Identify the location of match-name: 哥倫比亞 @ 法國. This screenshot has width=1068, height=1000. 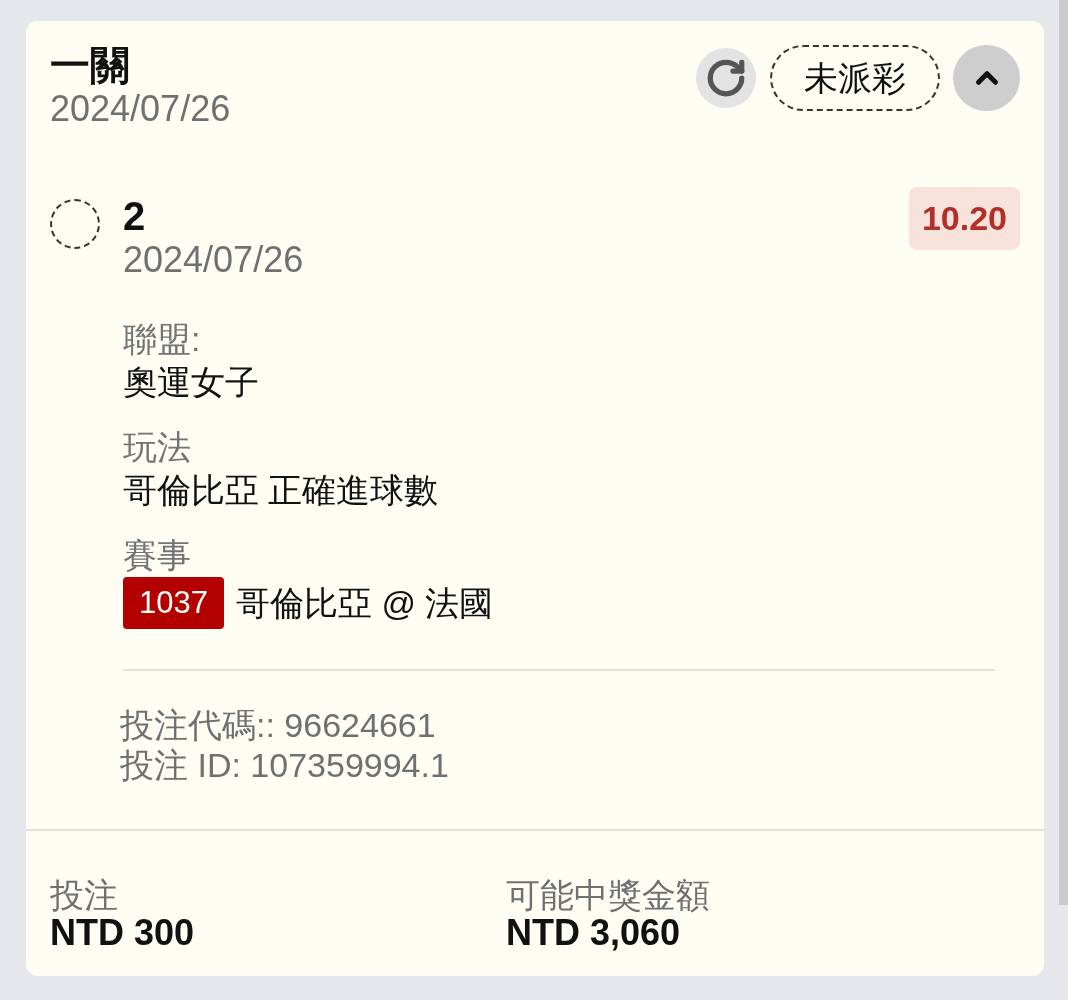
(364, 603).